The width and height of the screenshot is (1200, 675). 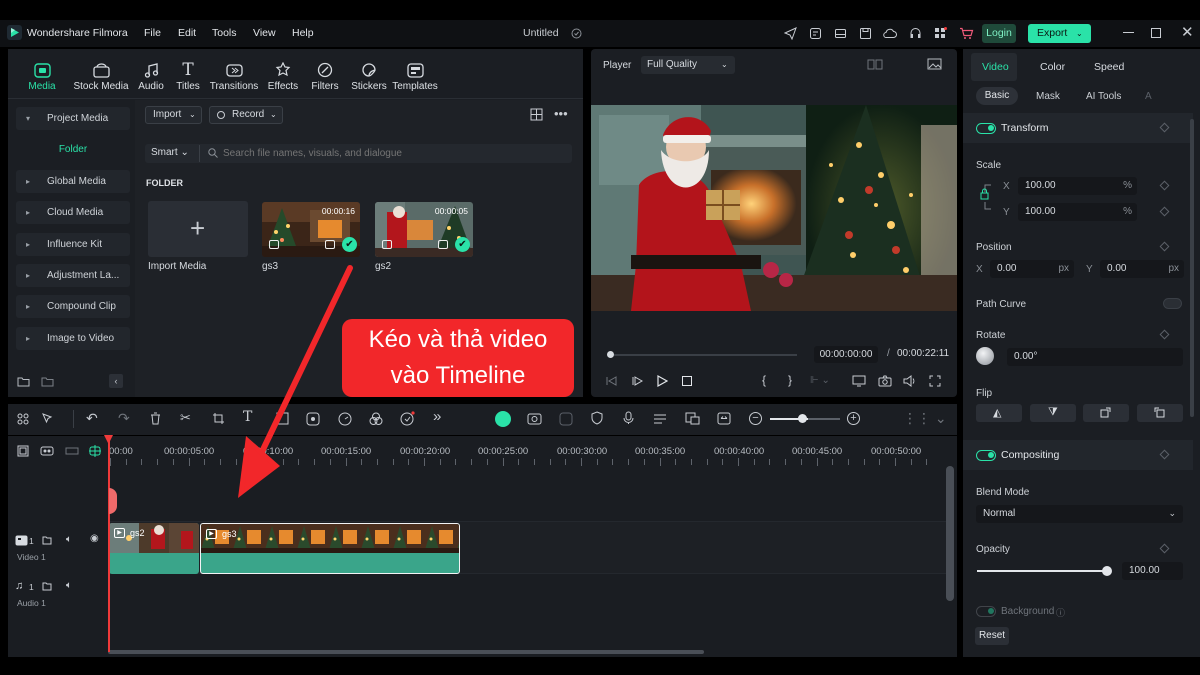 What do you see at coordinates (610, 354) in the screenshot?
I see `scrub-handle` at bounding box center [610, 354].